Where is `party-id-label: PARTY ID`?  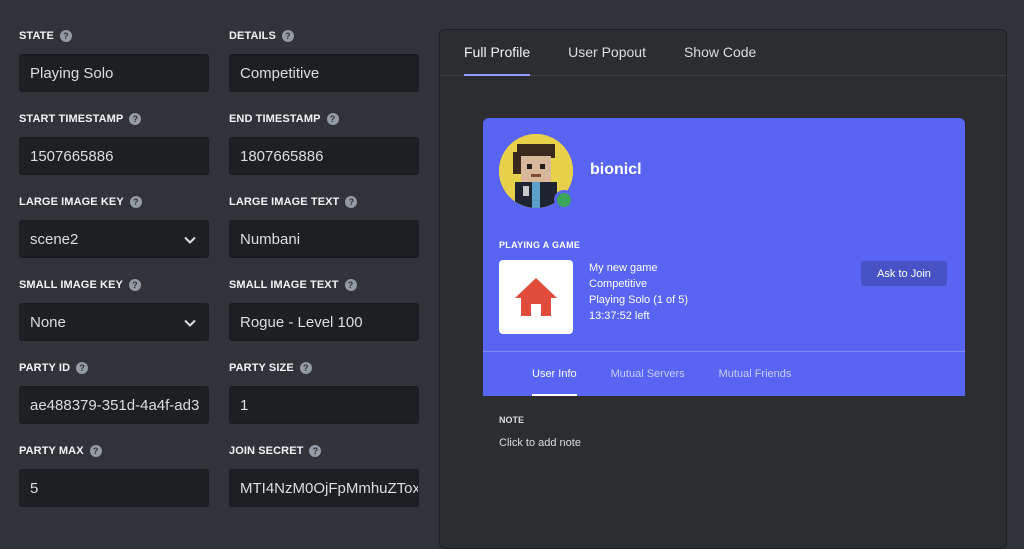 party-id-label: PARTY ID is located at coordinates (45, 368).